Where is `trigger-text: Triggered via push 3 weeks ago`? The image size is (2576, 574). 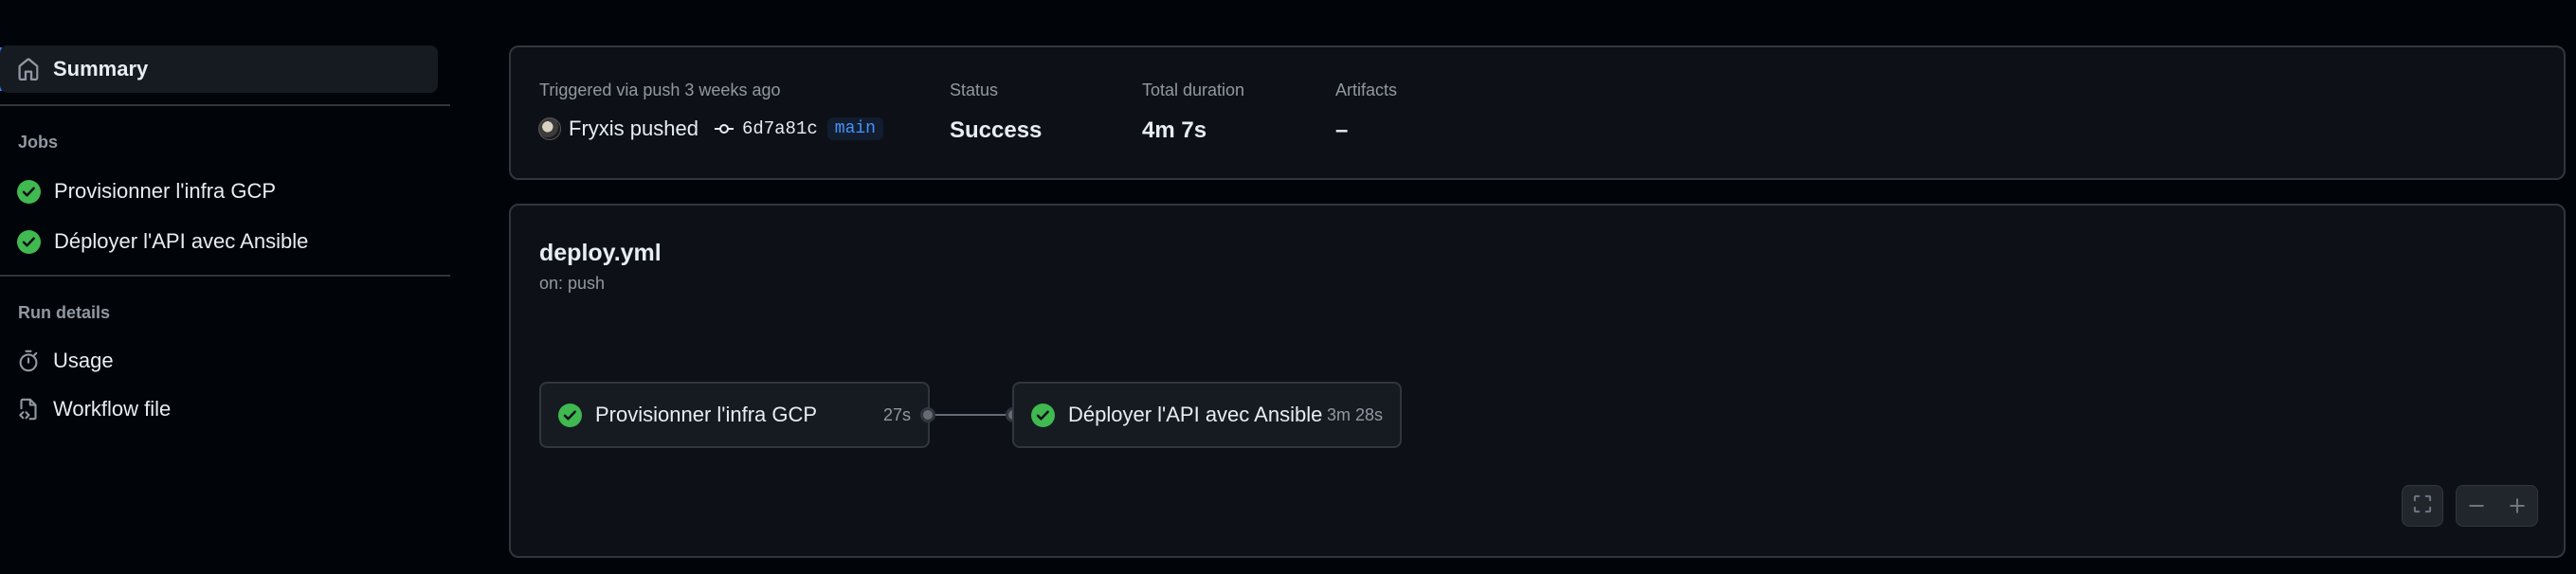
trigger-text: Triggered via push 3 weeks ago is located at coordinates (660, 90).